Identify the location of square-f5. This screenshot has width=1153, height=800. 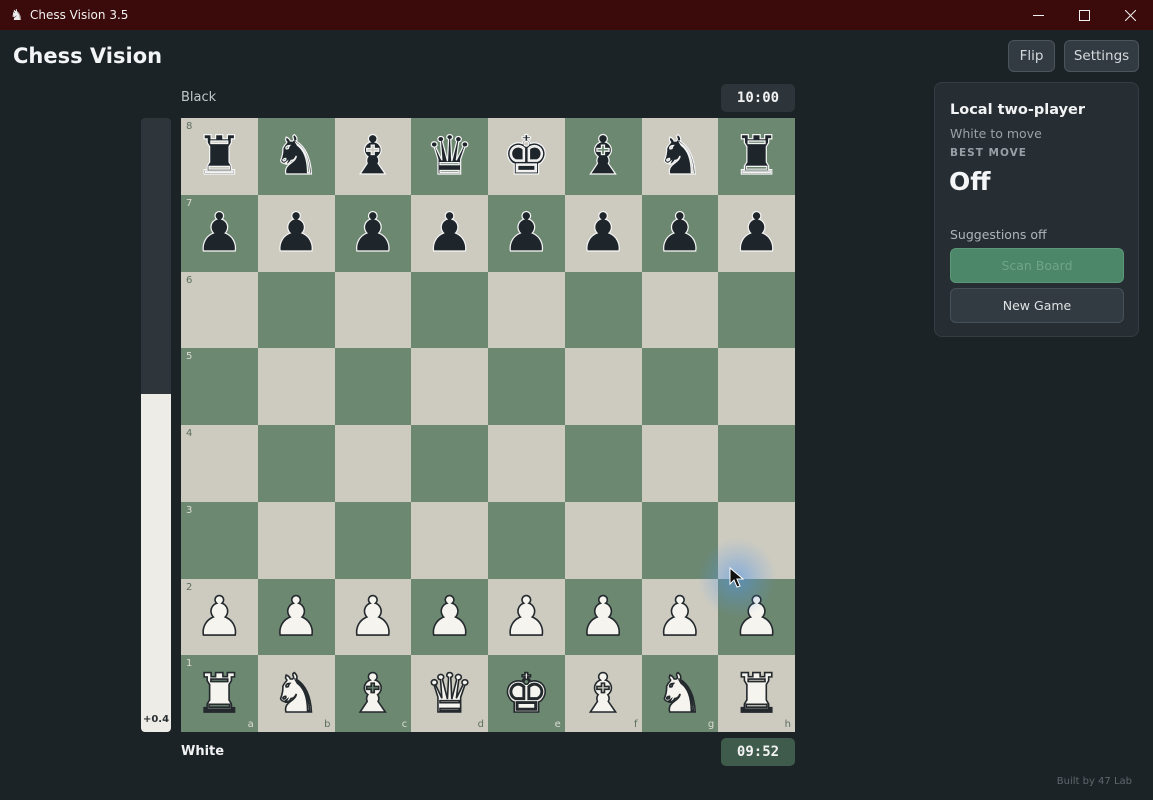
(603, 386).